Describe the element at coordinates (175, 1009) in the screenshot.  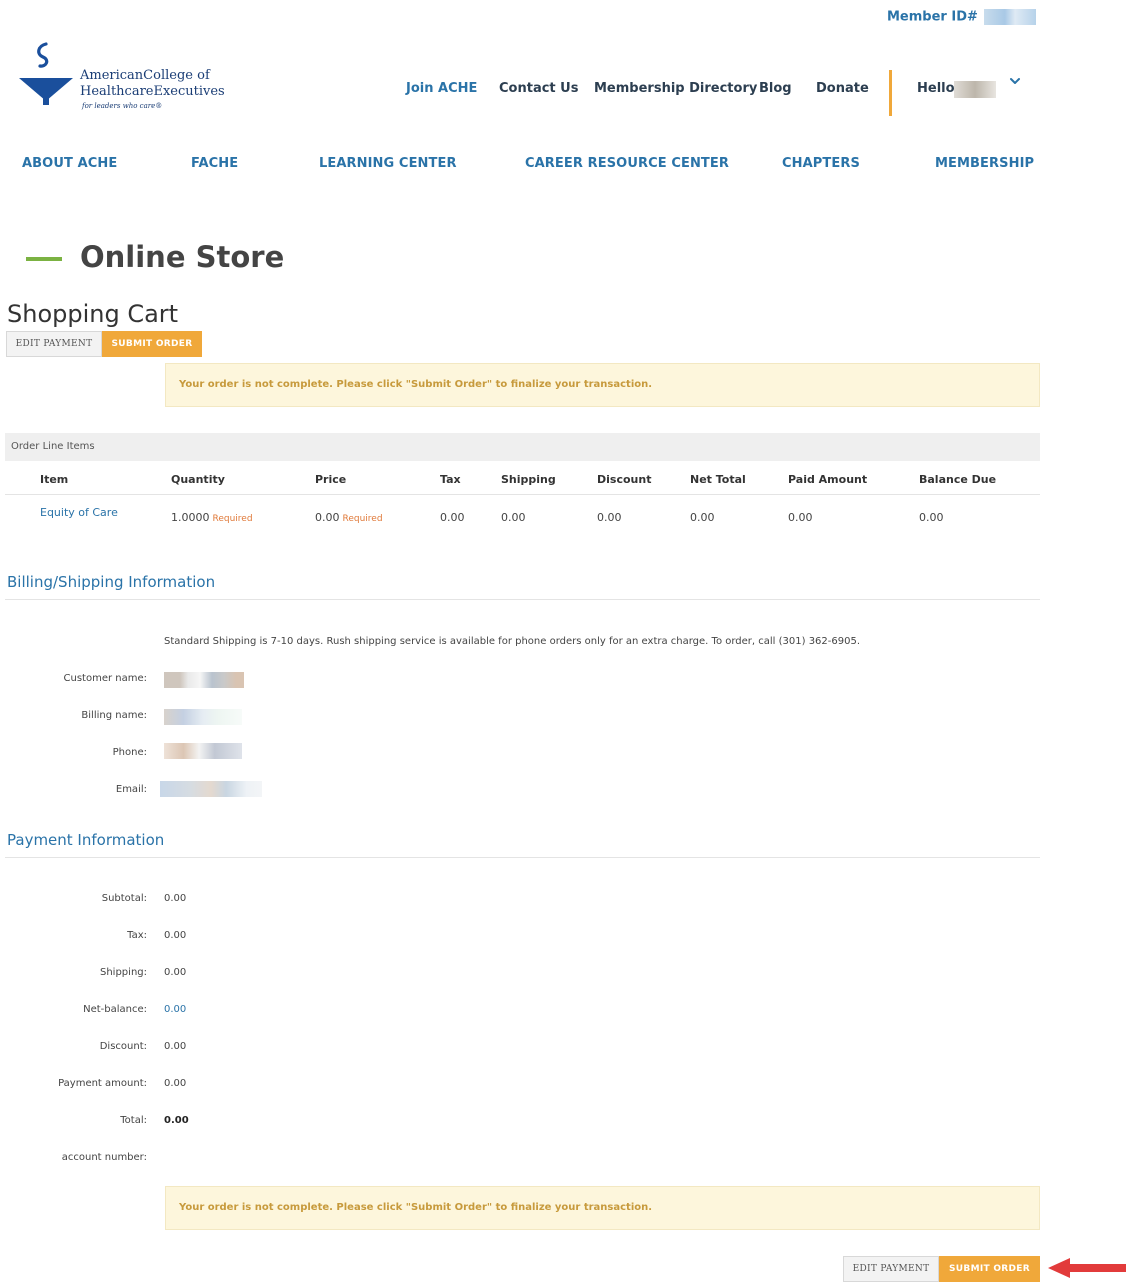
I see `net-balance-value: 0.00` at that location.